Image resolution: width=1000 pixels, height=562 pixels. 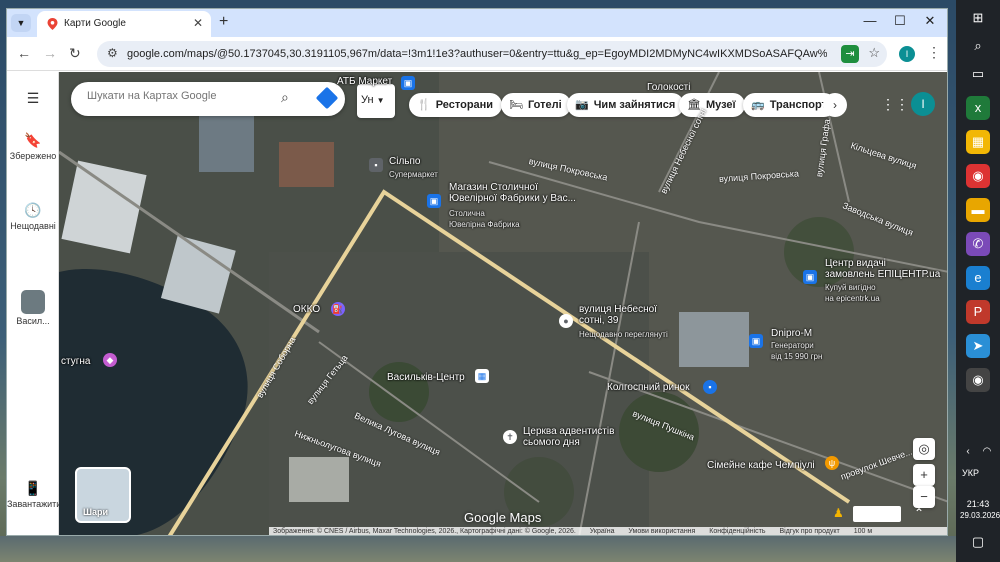 I want to click on train-station-pin-icon: ▦, so click(x=482, y=376).